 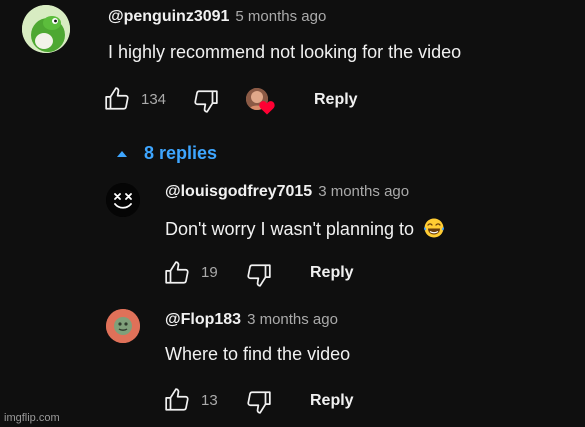 I want to click on creator-heart, so click(x=261, y=103).